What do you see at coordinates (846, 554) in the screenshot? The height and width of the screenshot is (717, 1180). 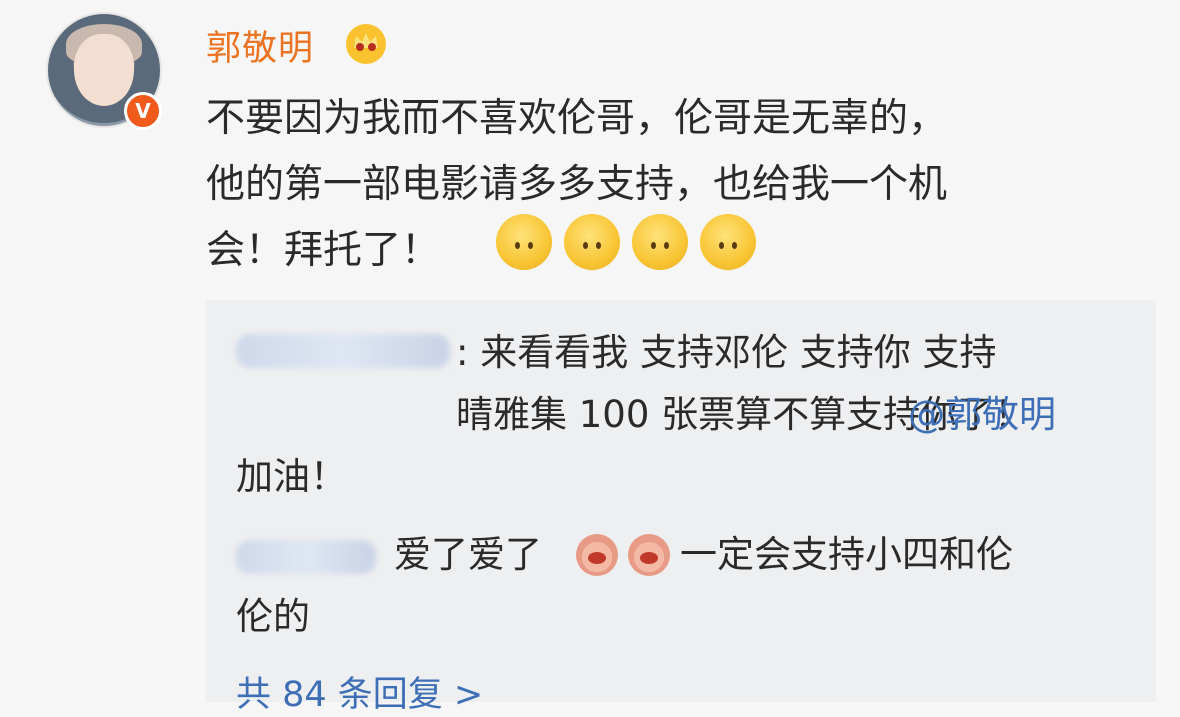 I see `reply-text: 一定会支持小四和伦` at bounding box center [846, 554].